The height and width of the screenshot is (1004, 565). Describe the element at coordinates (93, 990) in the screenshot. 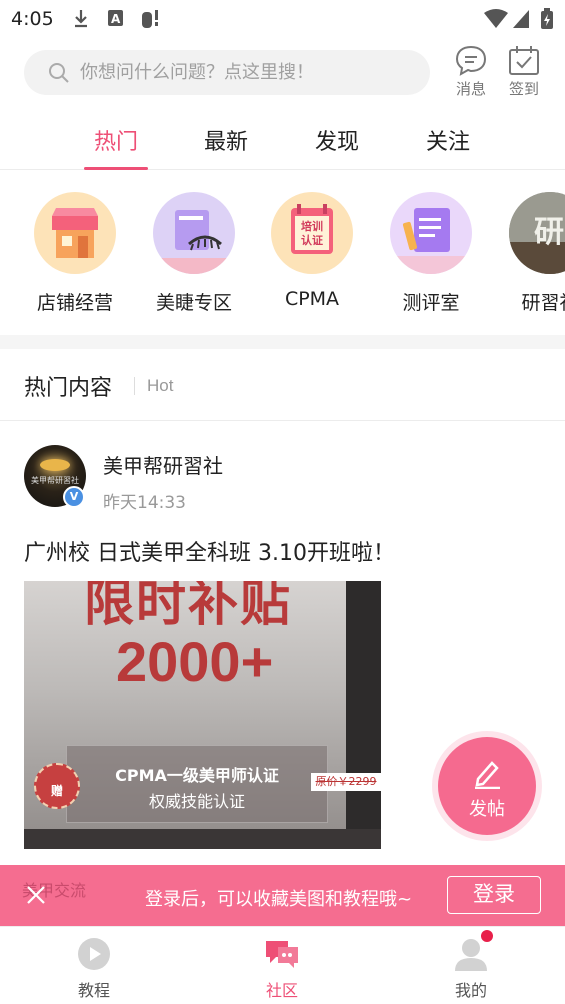

I see `nav-tutorials-label: 教程` at that location.